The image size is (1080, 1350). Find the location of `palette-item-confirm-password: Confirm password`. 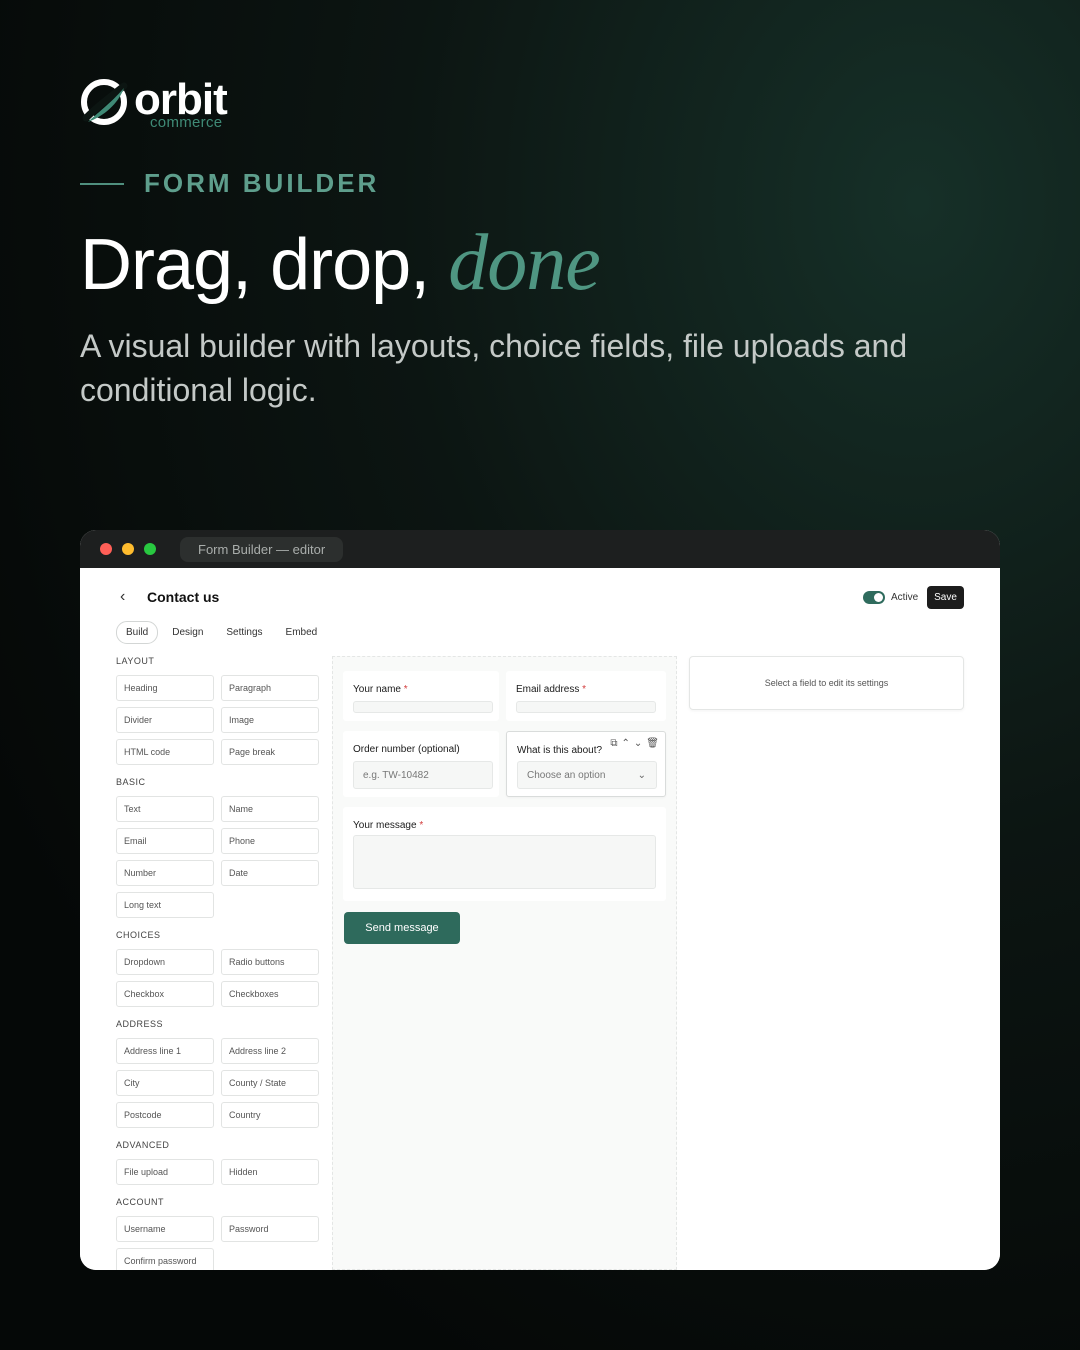

palette-item-confirm-password: Confirm password is located at coordinates (165, 1259).